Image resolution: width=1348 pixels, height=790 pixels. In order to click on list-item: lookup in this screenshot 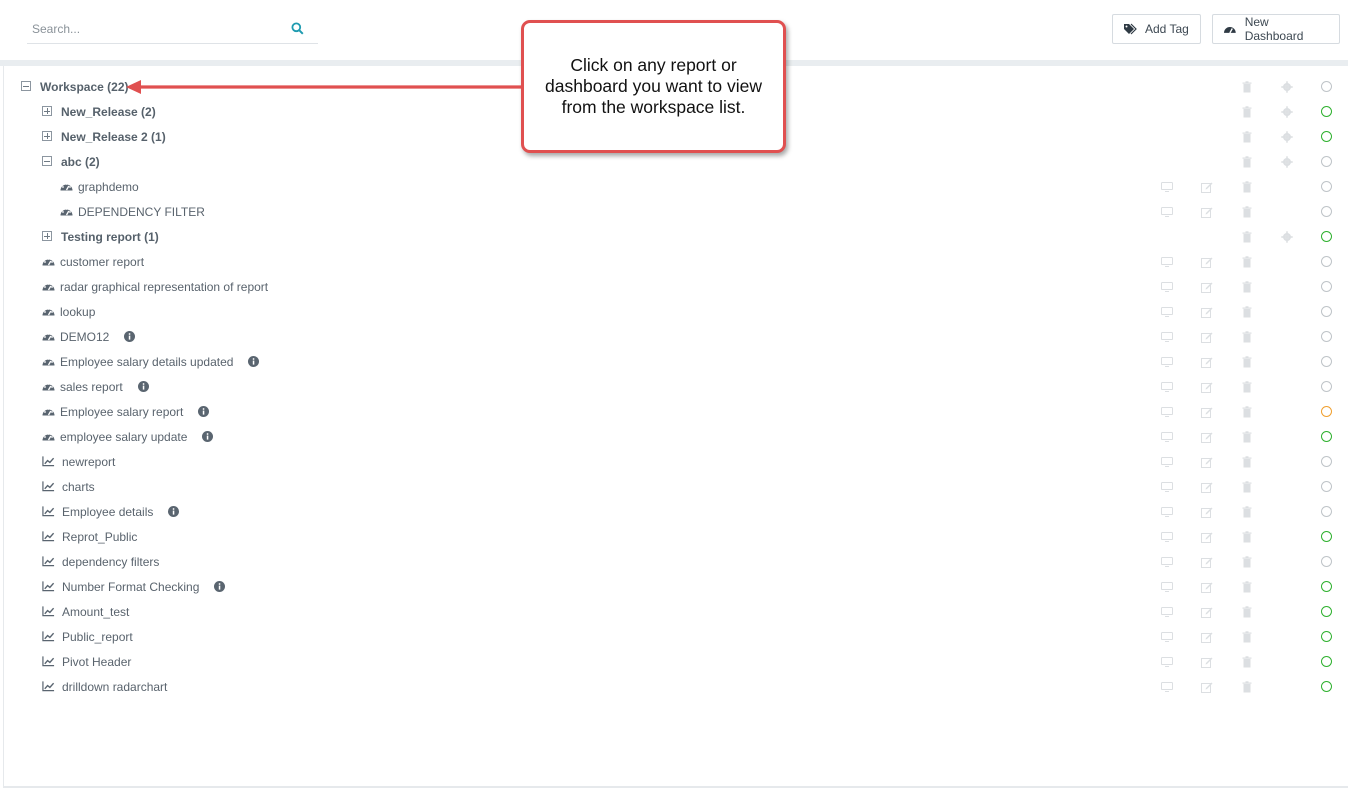, I will do `click(676, 311)`.